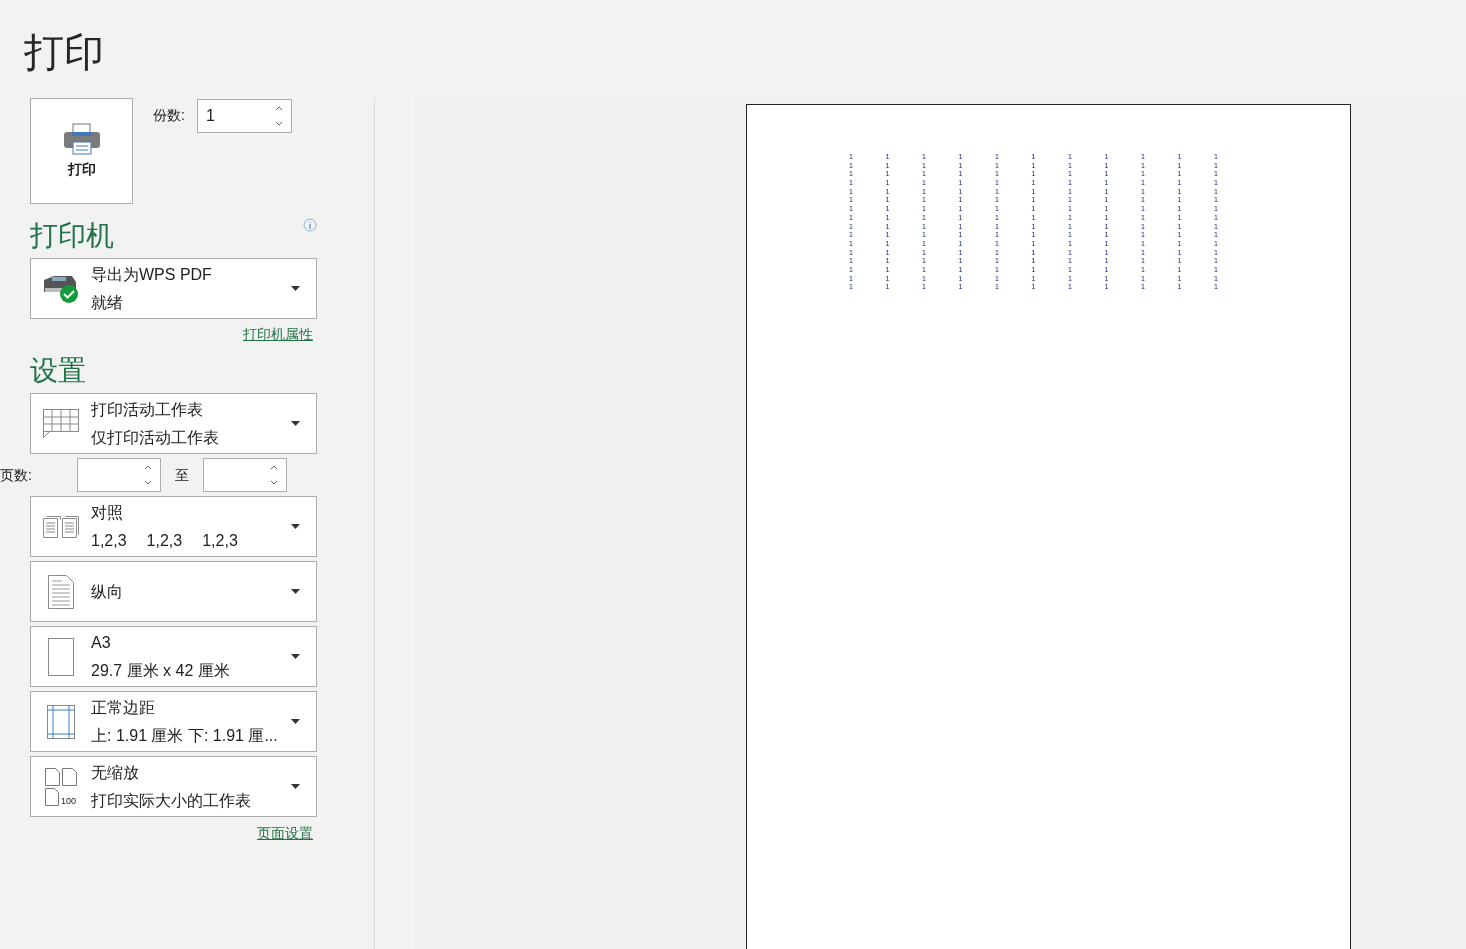 The height and width of the screenshot is (949, 1466). I want to click on copies-field: 1, so click(244, 115).